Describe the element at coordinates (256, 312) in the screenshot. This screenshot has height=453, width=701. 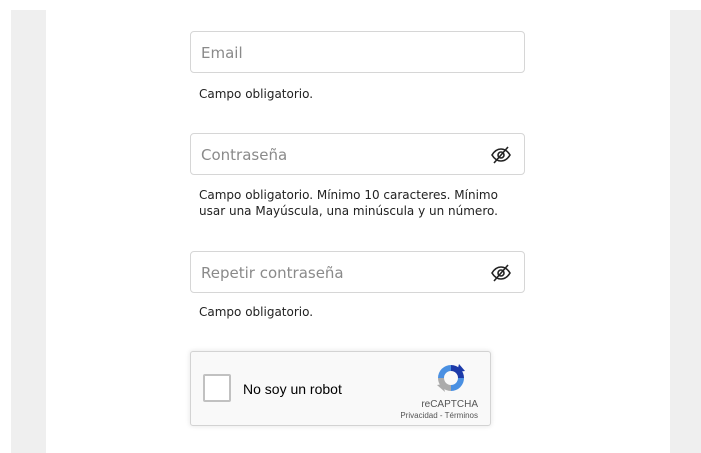
I see `repeat-password-hint: Campo obligatorio.` at that location.